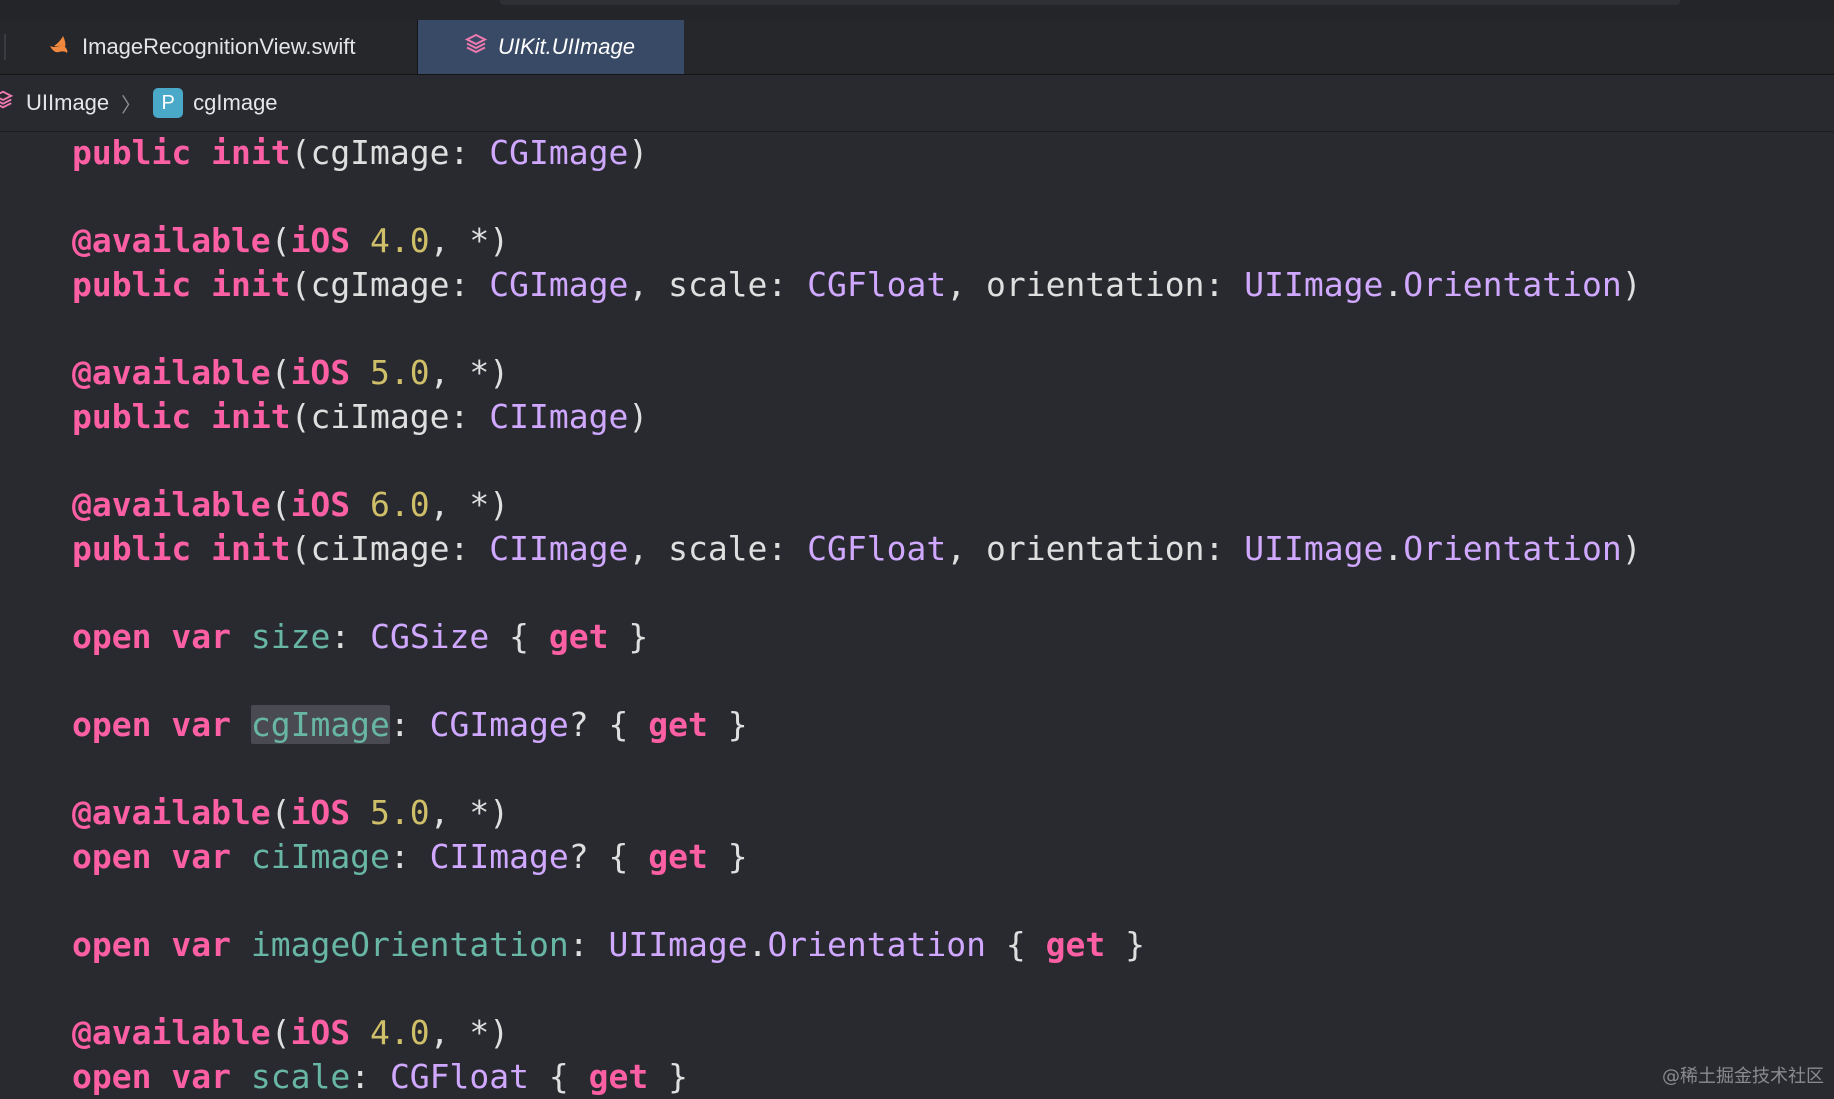 This screenshot has height=1099, width=1834. Describe the element at coordinates (60, 47) in the screenshot. I see `swift-icon` at that location.